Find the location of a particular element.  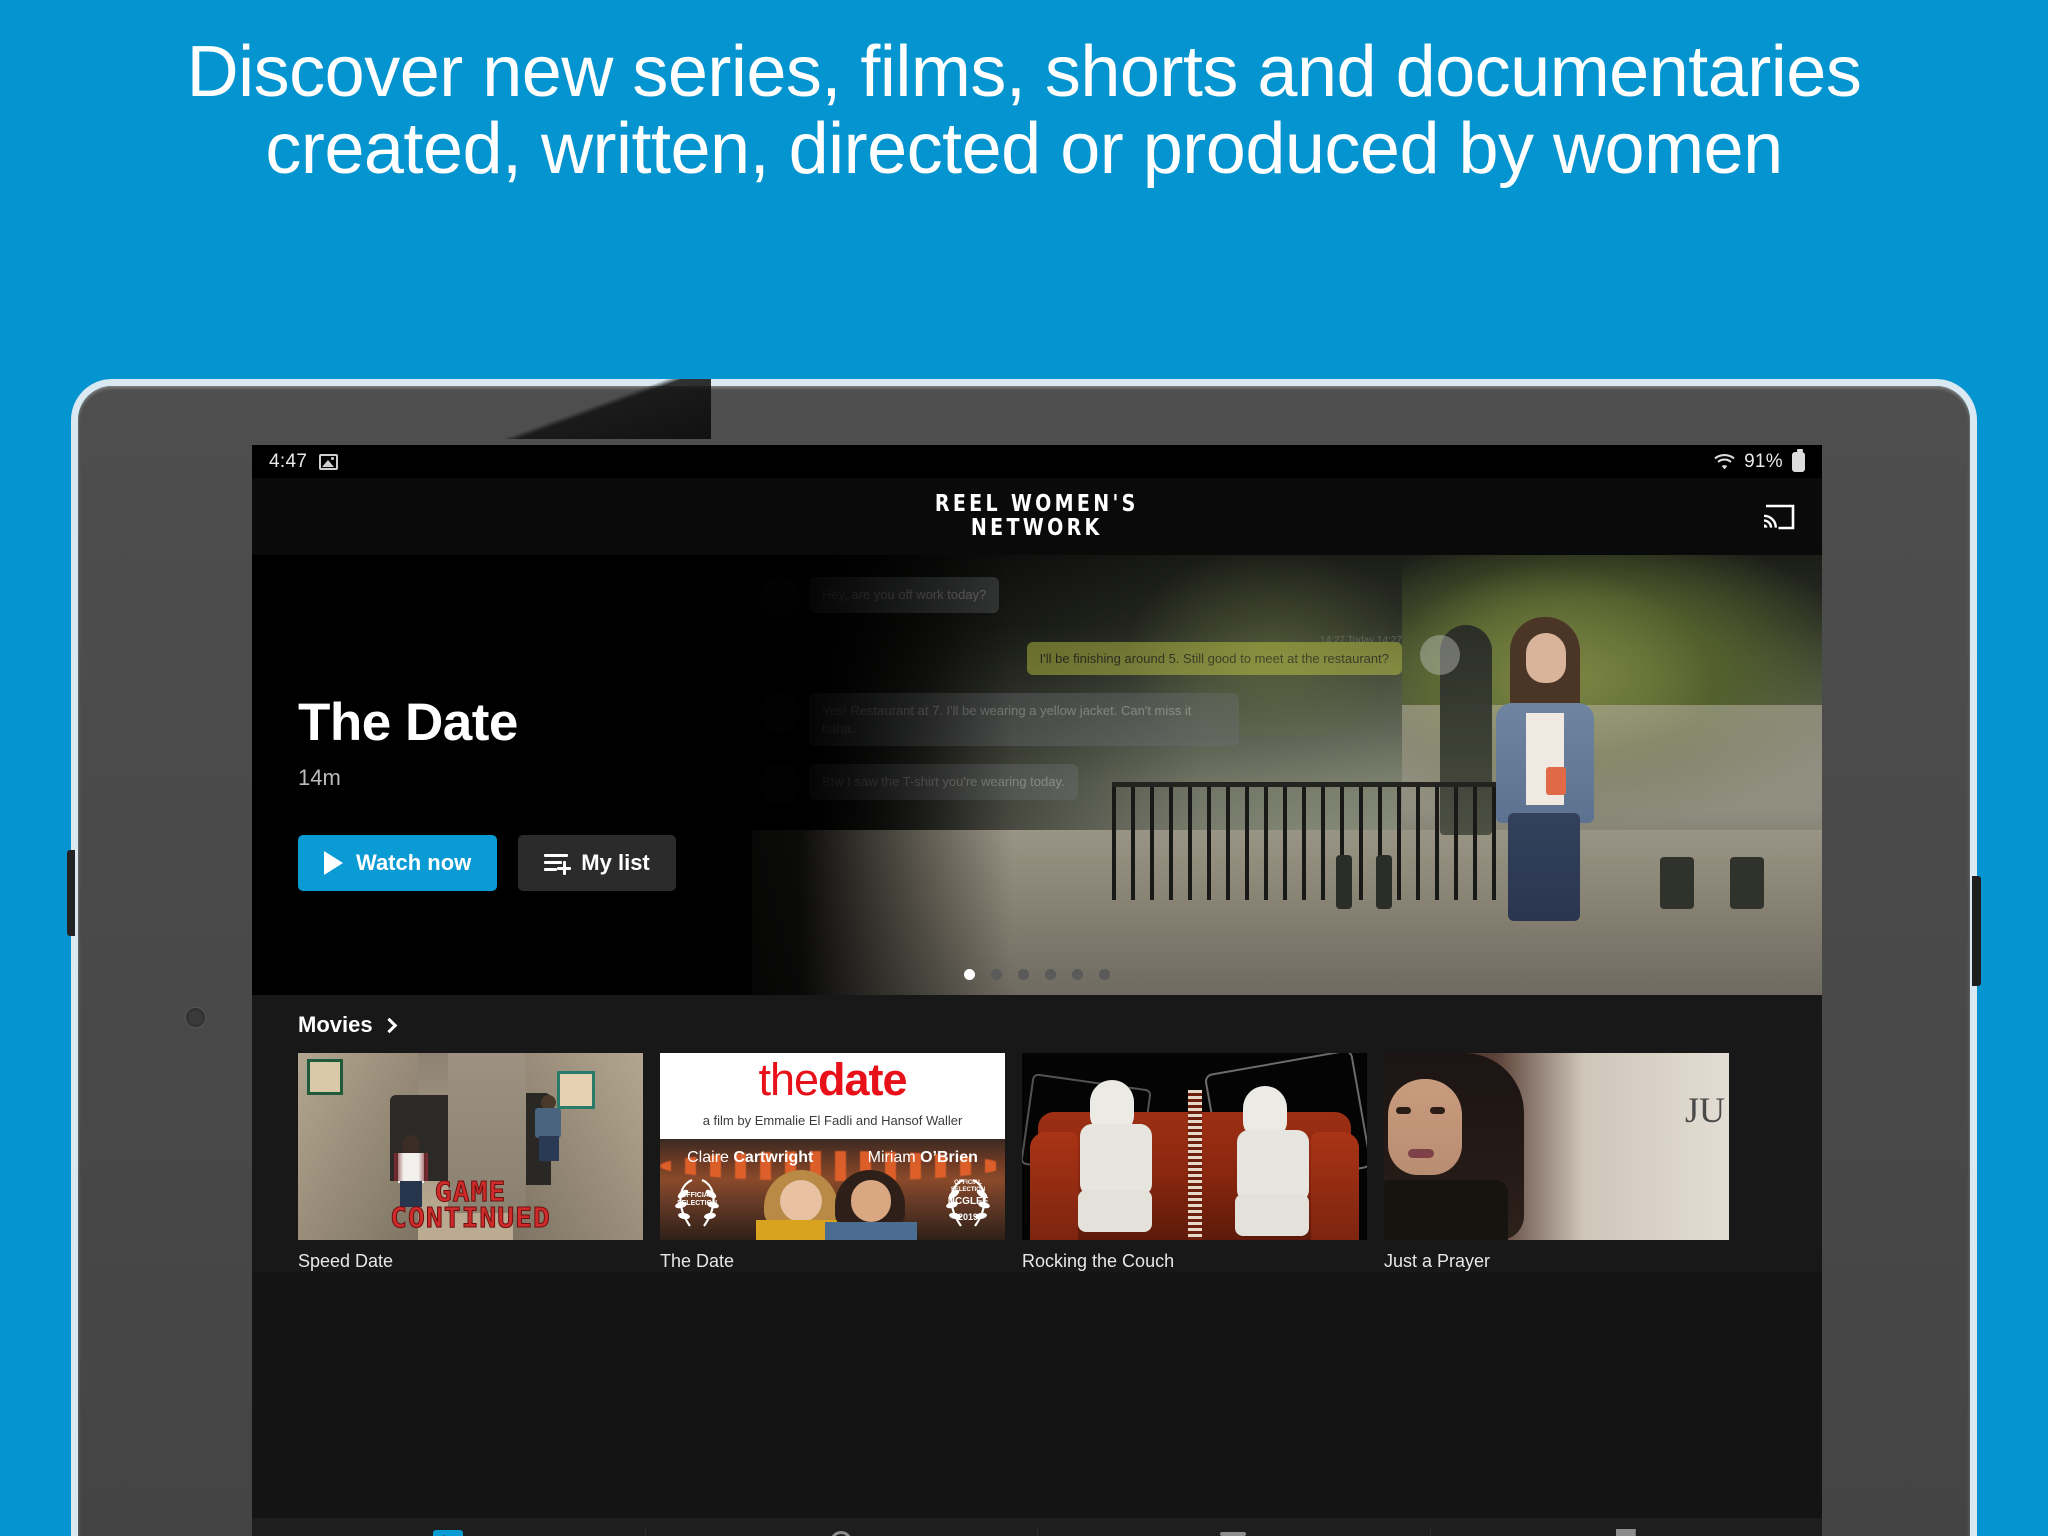

logo-line-1: REEL WOMEN'S is located at coordinates (1037, 504).